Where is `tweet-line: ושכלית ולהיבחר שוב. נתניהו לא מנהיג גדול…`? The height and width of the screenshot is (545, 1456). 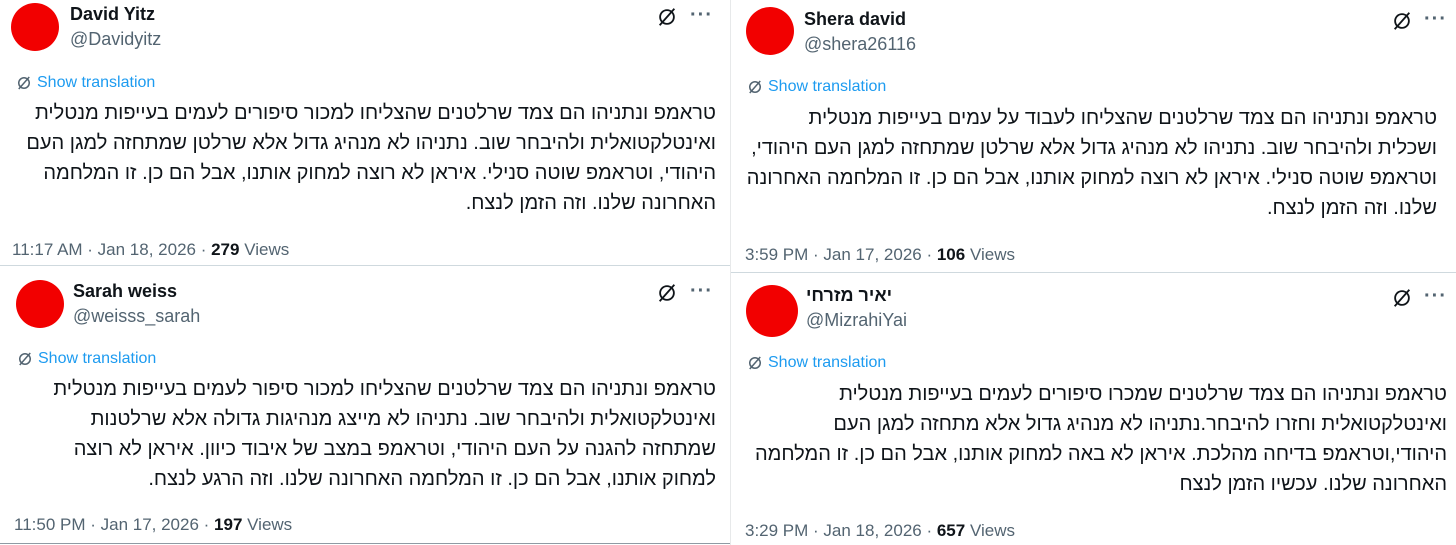
tweet-line: ושכלית ולהיבחר שוב. נתניהו לא מנהיג גדול… is located at coordinates (1094, 148).